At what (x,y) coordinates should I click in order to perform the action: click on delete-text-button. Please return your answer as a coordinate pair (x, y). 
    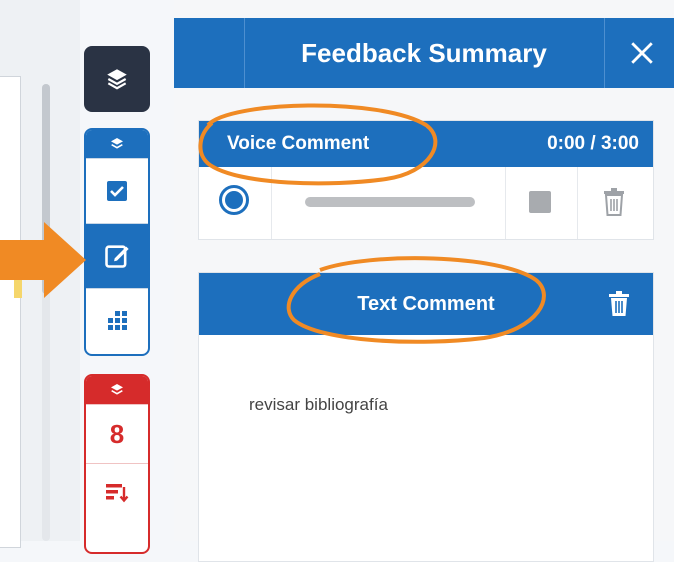
    Looking at the image, I should click on (619, 306).